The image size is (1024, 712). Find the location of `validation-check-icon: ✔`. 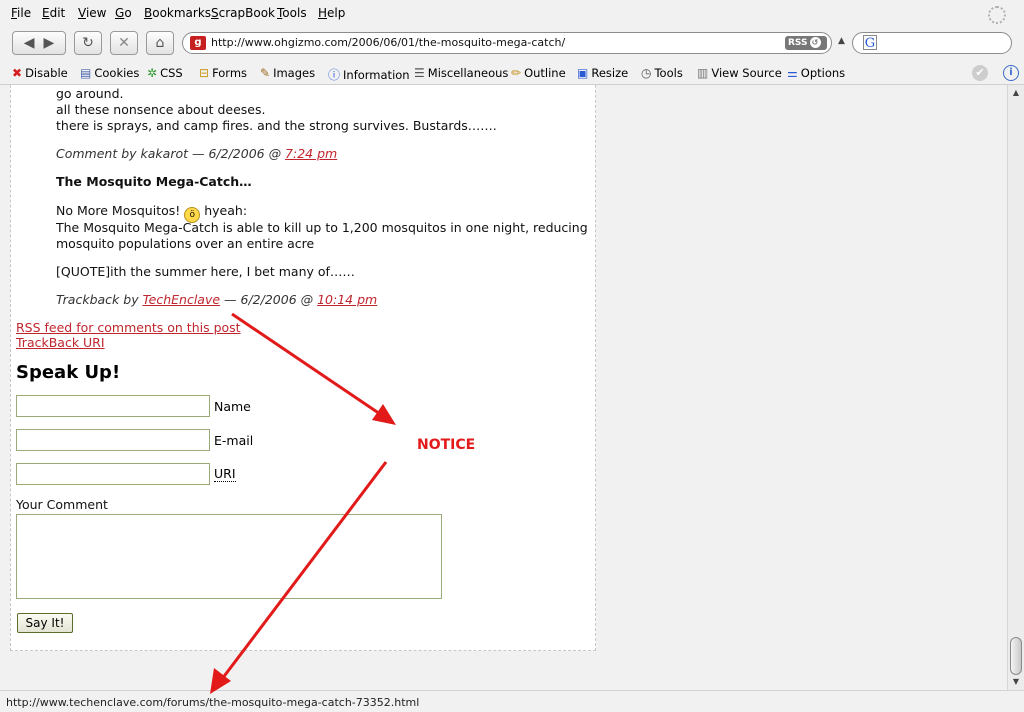

validation-check-icon: ✔ is located at coordinates (980, 73).